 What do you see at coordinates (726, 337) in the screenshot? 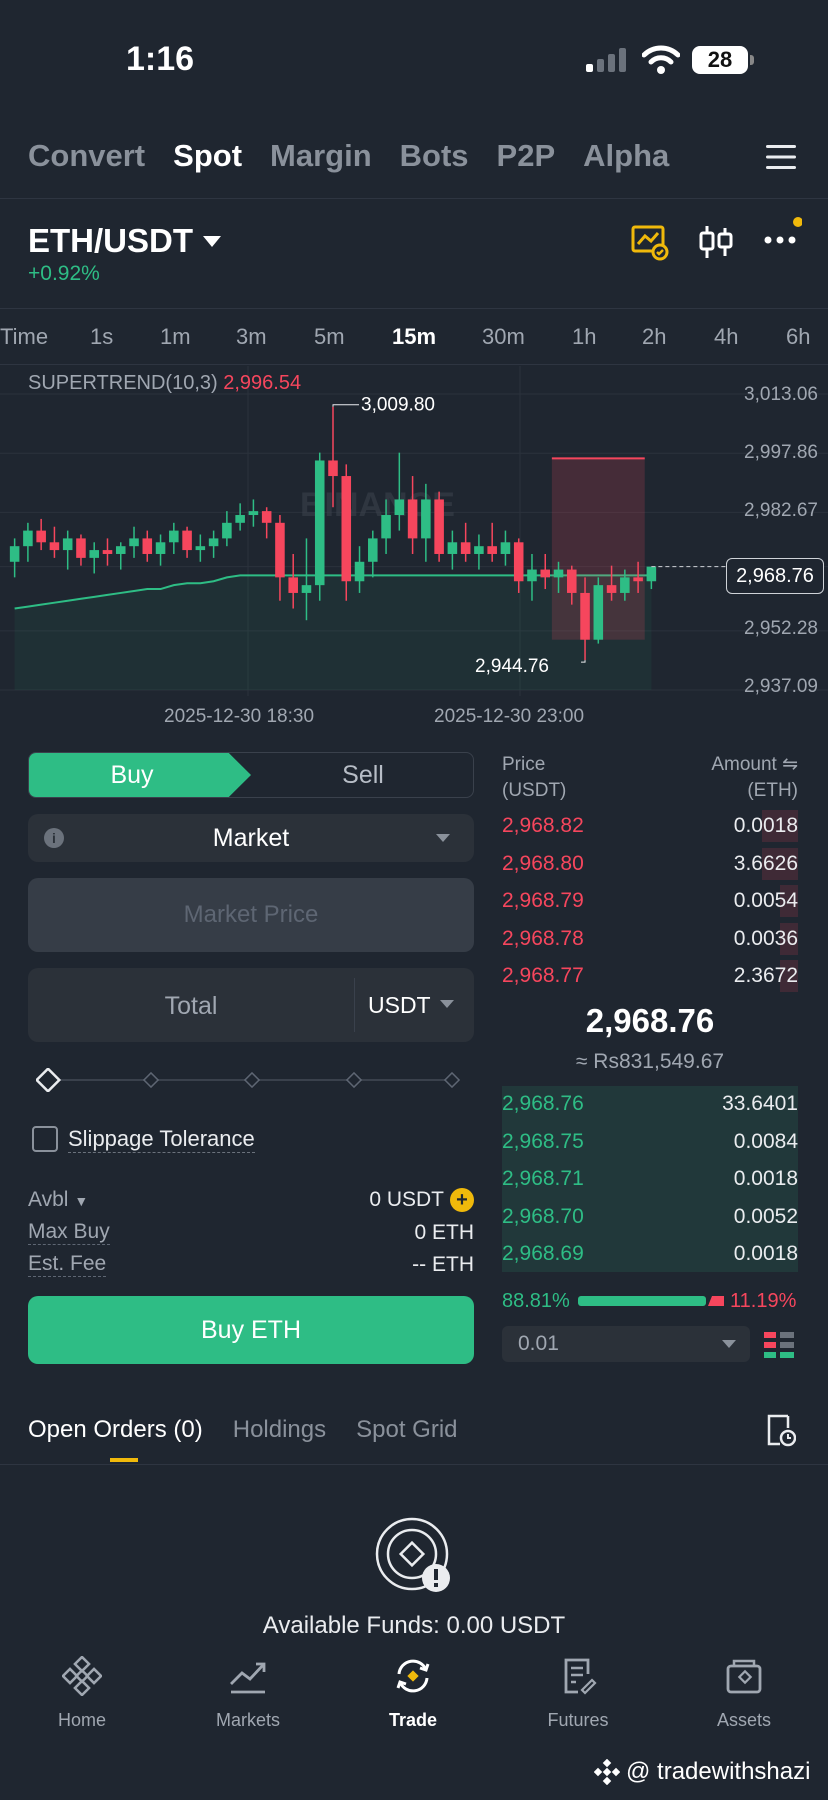
I see `interval-4h: 4h` at bounding box center [726, 337].